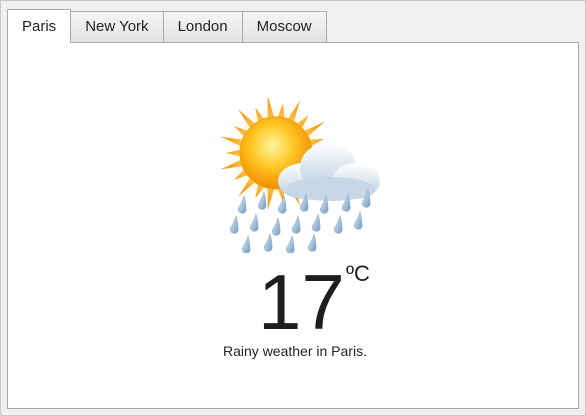  Describe the element at coordinates (300, 174) in the screenshot. I see `sun-cloud-rain-icon` at that location.